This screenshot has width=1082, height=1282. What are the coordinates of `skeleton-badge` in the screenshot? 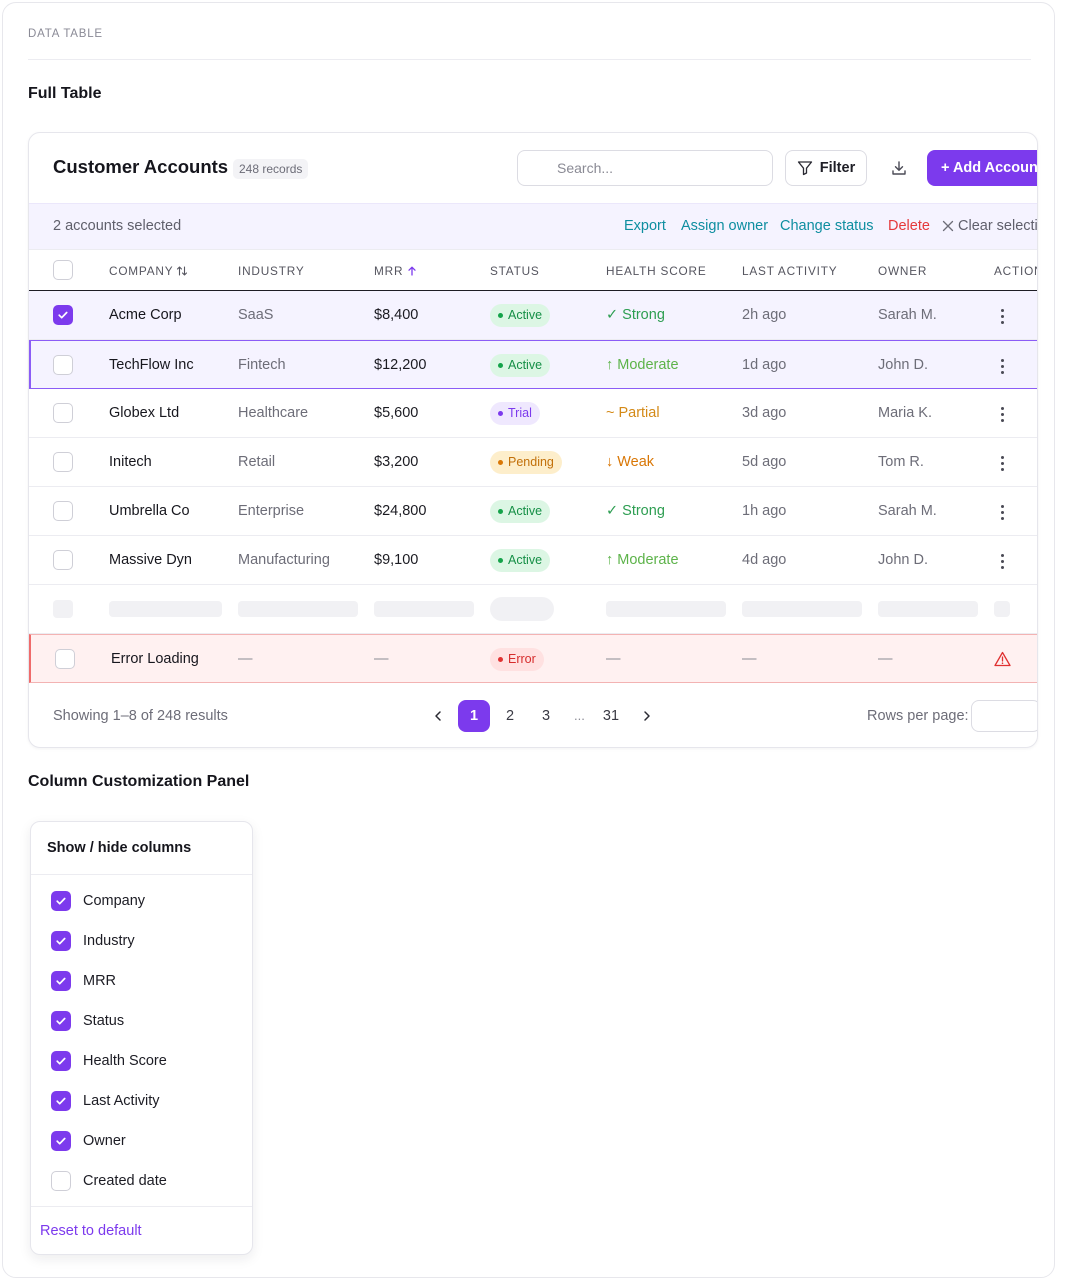 It's located at (522, 609).